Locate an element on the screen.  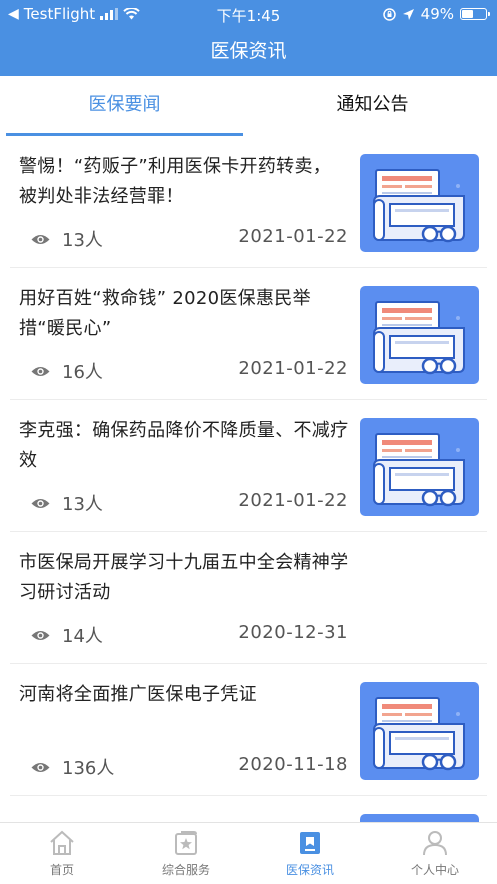
bottom-tab-label: 综合服务 is located at coordinates (185, 870).